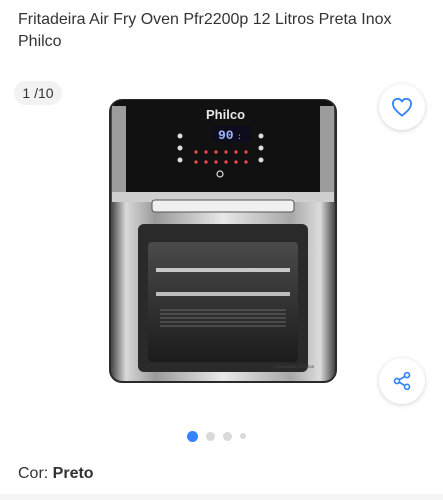 Image resolution: width=443 pixels, height=500 pixels. I want to click on color-variation: Cor: Preto, so click(56, 474).